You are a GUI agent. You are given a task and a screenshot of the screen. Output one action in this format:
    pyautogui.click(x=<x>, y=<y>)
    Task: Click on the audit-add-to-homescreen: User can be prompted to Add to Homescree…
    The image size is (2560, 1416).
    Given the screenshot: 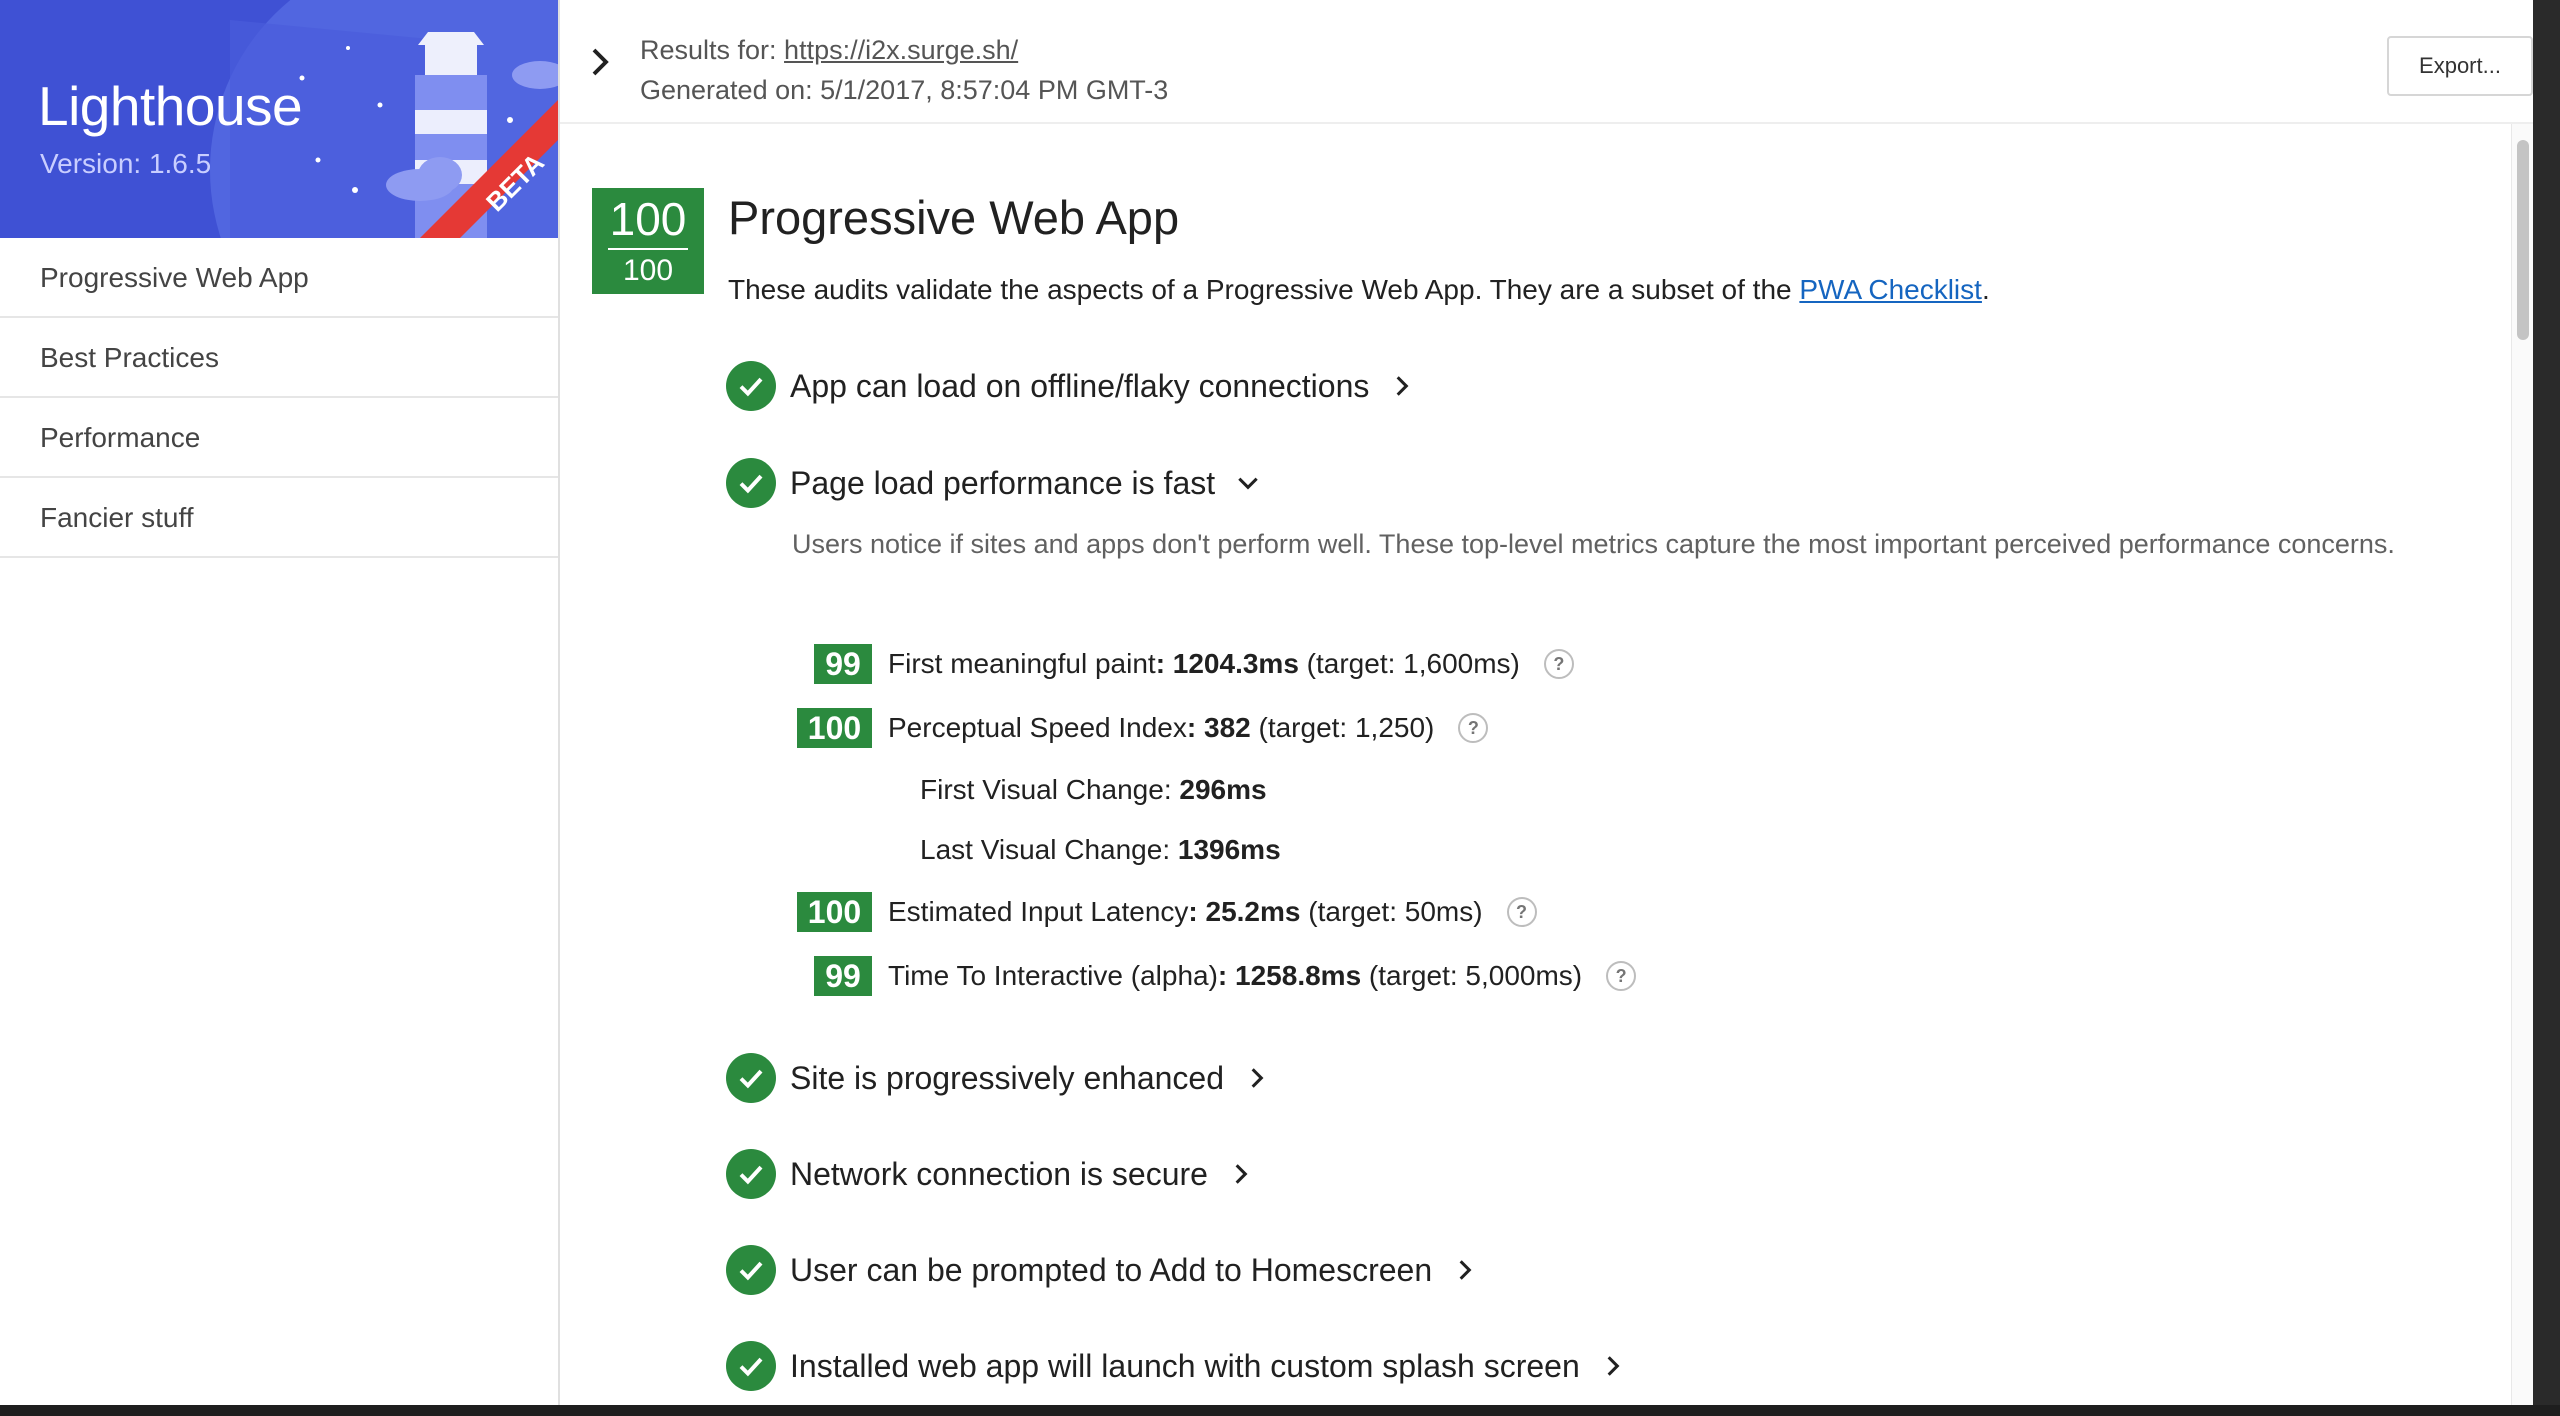 What is the action you would take?
    pyautogui.click(x=1102, y=1270)
    